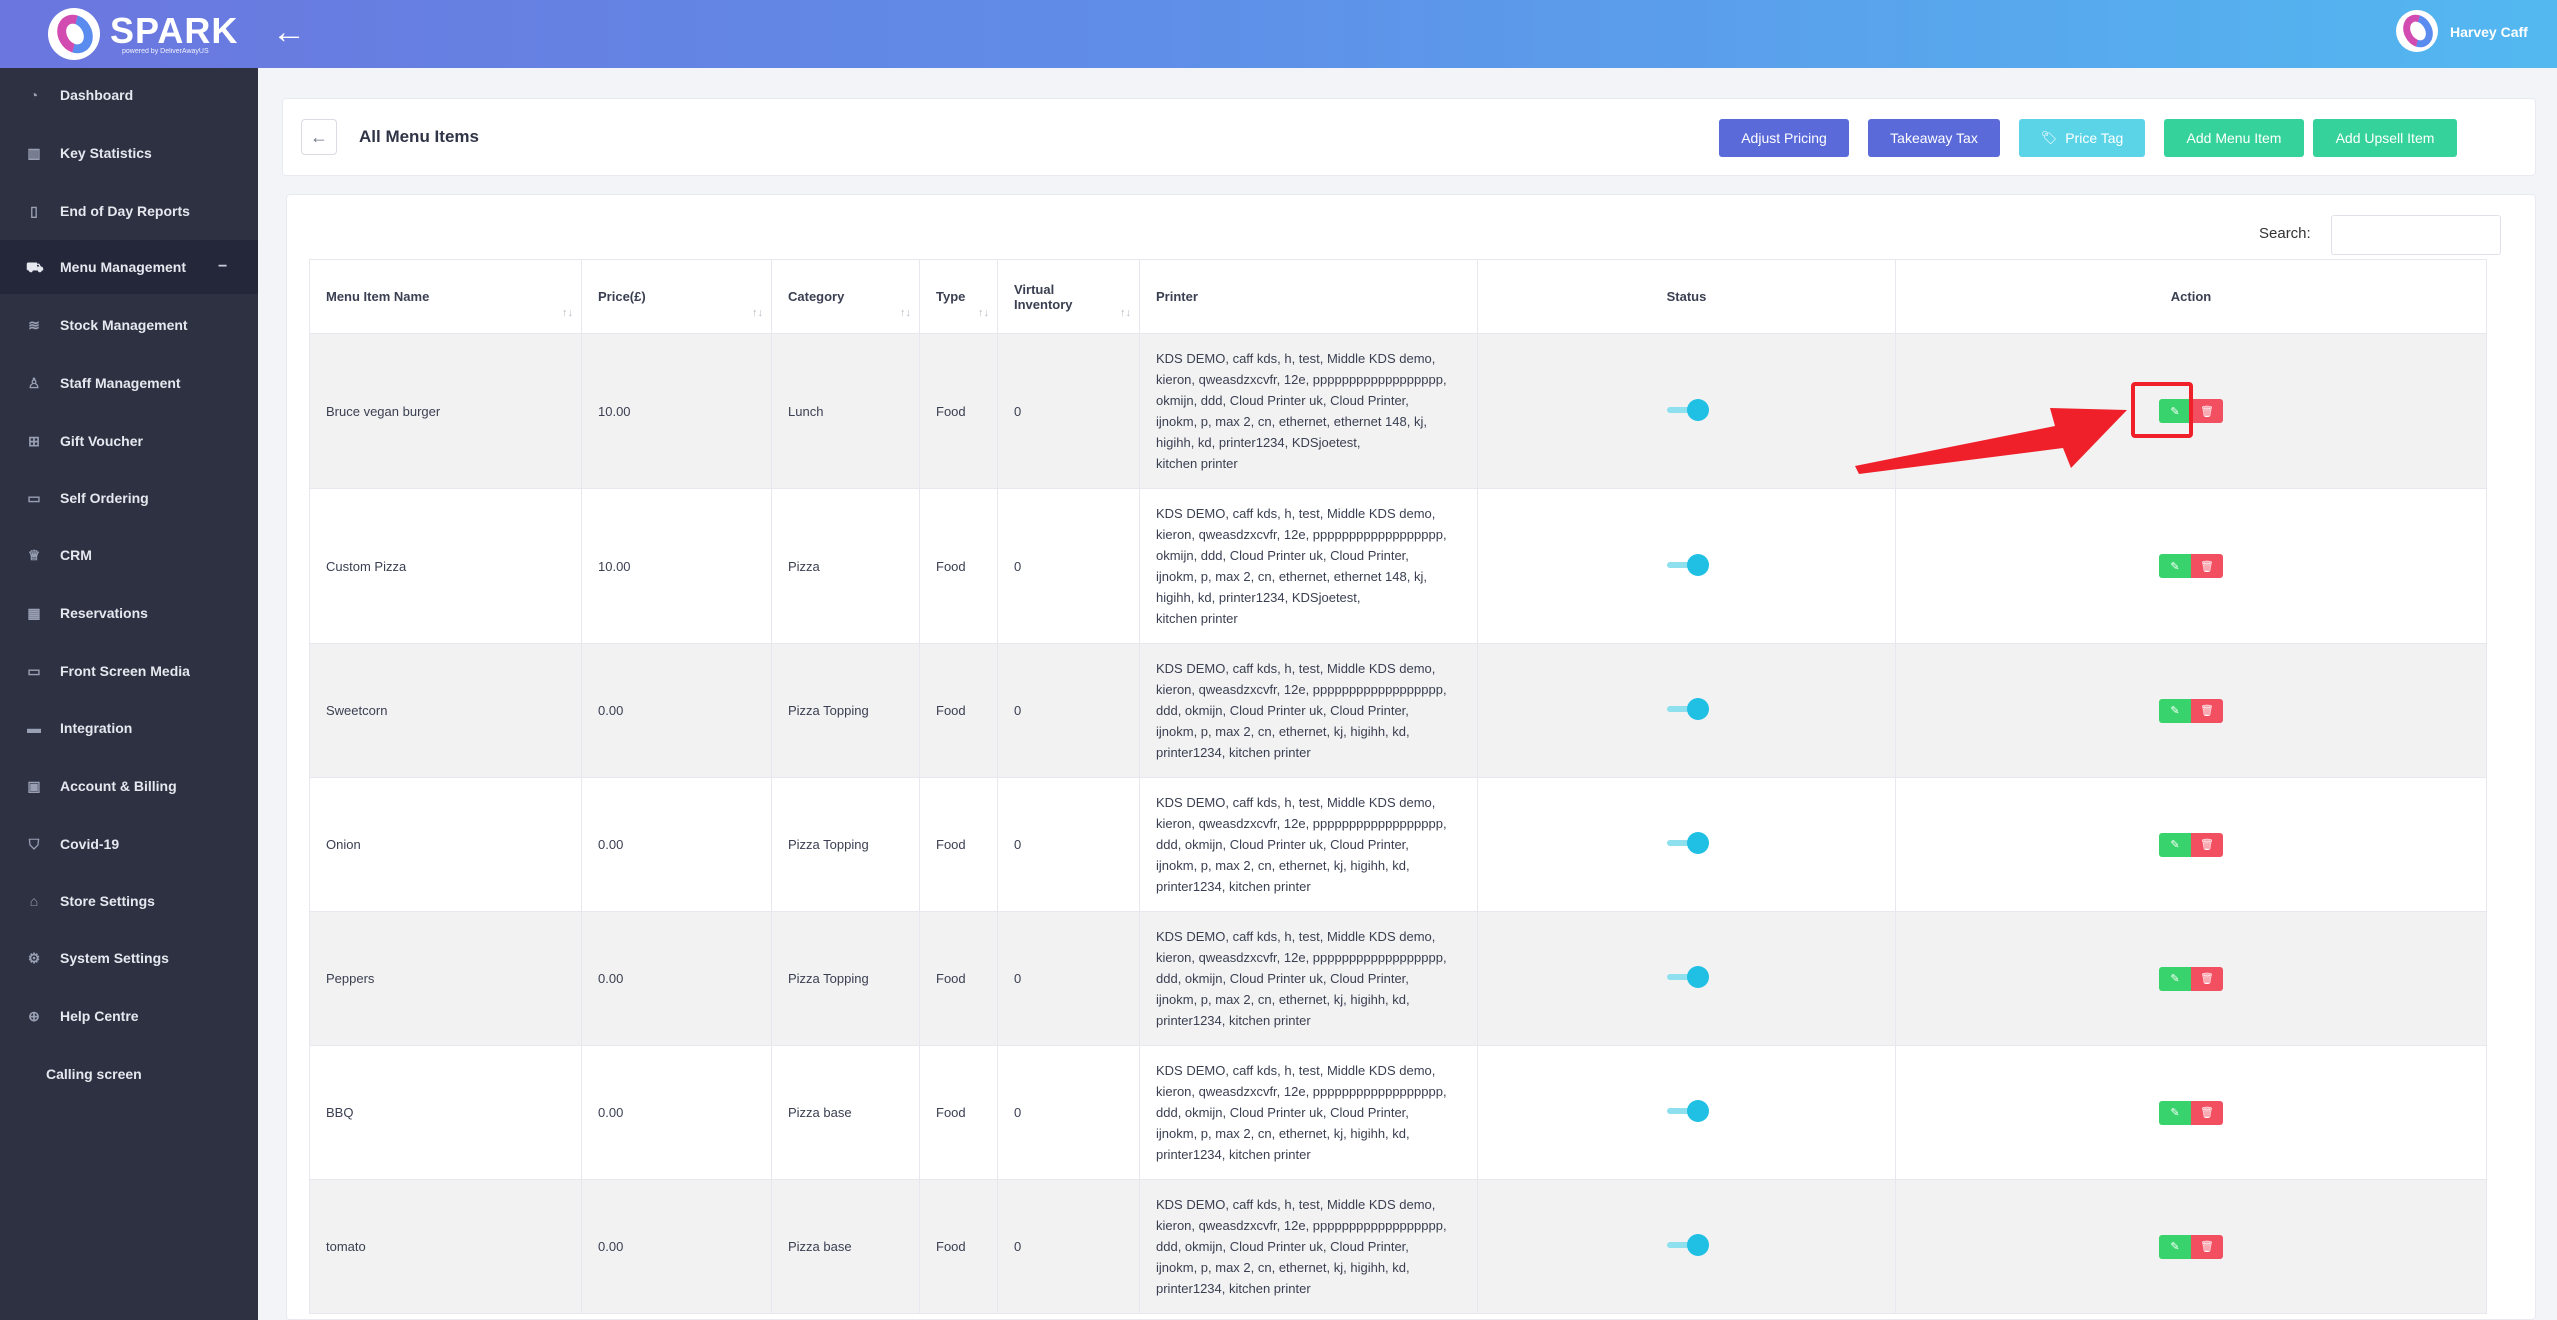  I want to click on sidebar-item-self-ordering: ▭ Self Ordering, so click(129, 498).